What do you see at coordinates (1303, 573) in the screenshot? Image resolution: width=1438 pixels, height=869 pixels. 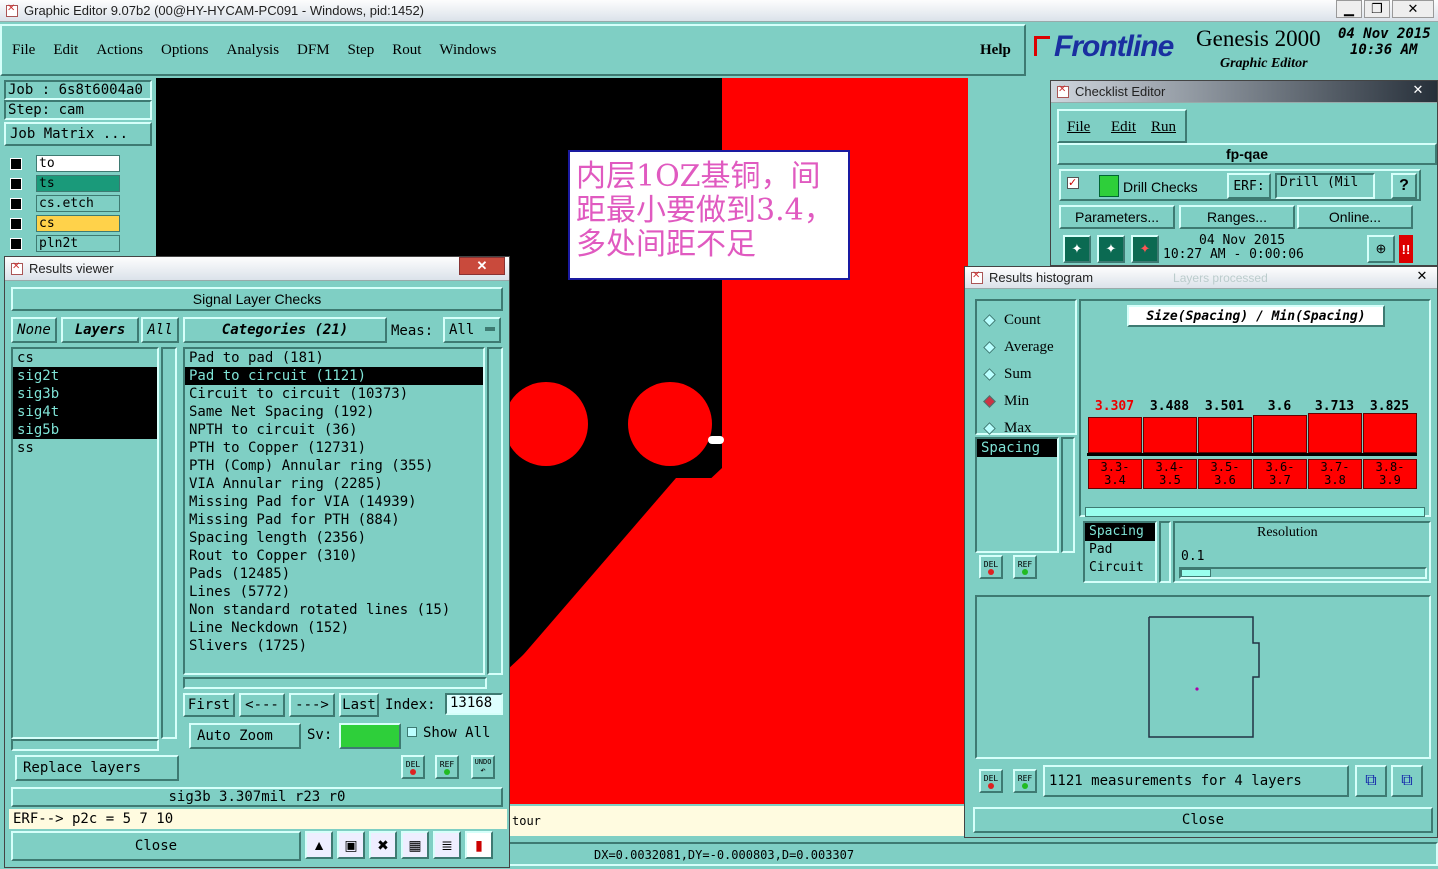 I see `resolution-slider` at bounding box center [1303, 573].